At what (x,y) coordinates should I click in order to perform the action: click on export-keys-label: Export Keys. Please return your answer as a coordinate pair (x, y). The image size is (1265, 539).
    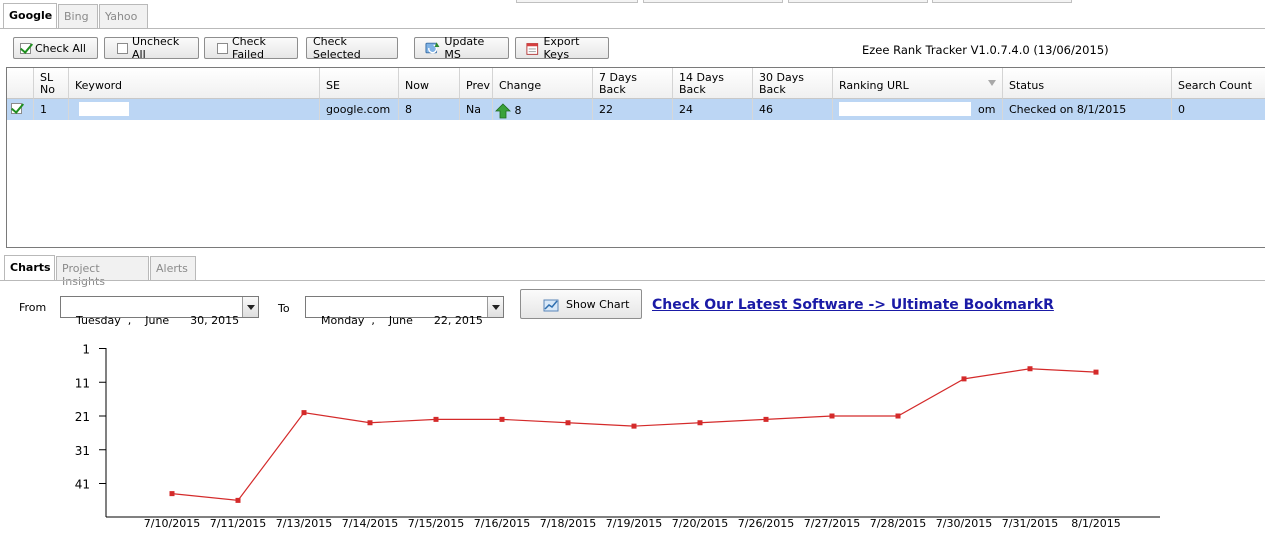
    Looking at the image, I should click on (561, 48).